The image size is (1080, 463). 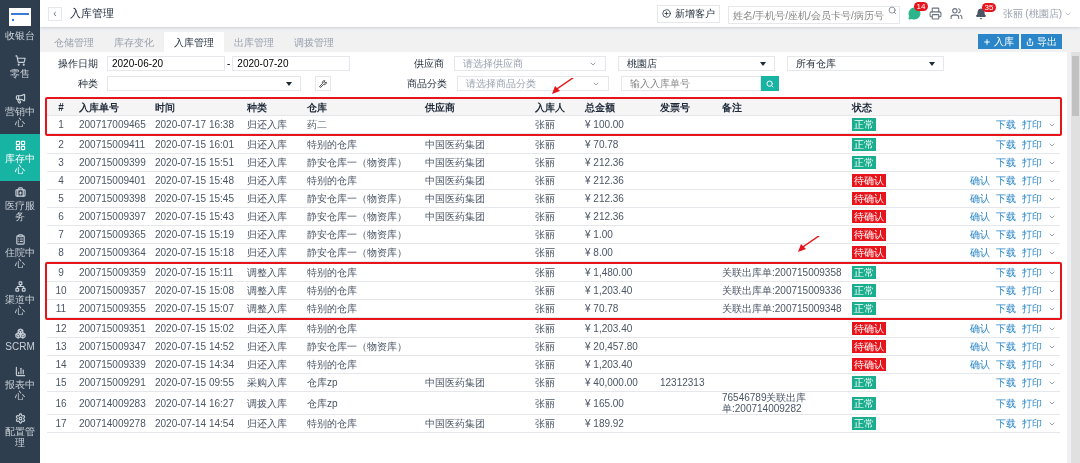 What do you see at coordinates (61, 382) in the screenshot?
I see `table-cell: 15` at bounding box center [61, 382].